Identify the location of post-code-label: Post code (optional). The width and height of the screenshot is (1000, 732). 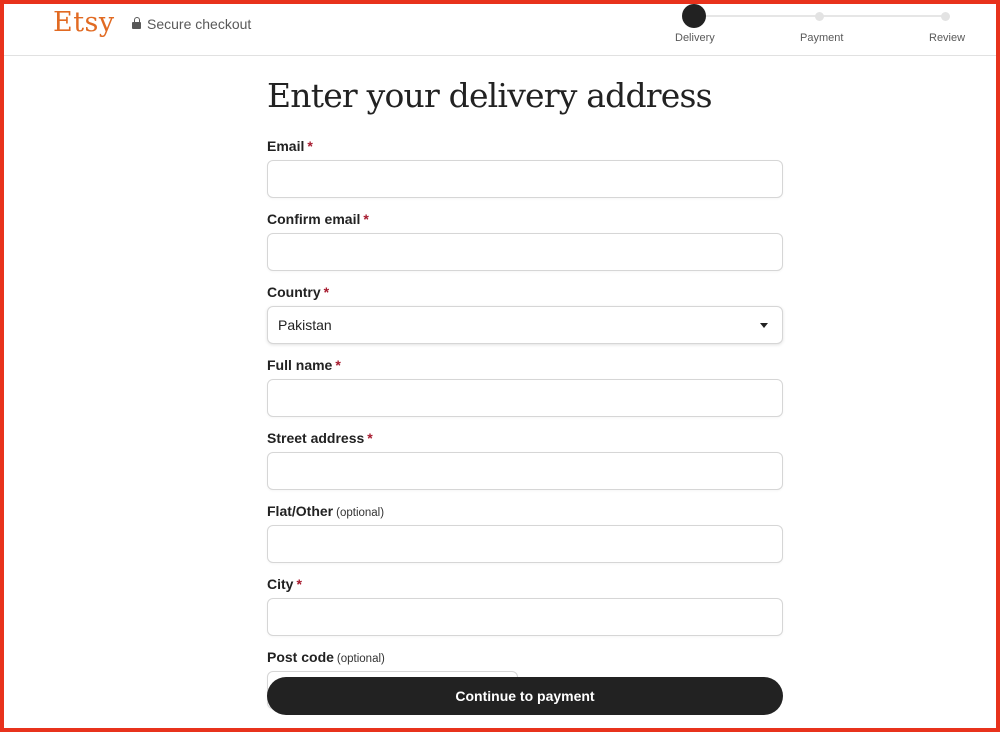
(326, 657).